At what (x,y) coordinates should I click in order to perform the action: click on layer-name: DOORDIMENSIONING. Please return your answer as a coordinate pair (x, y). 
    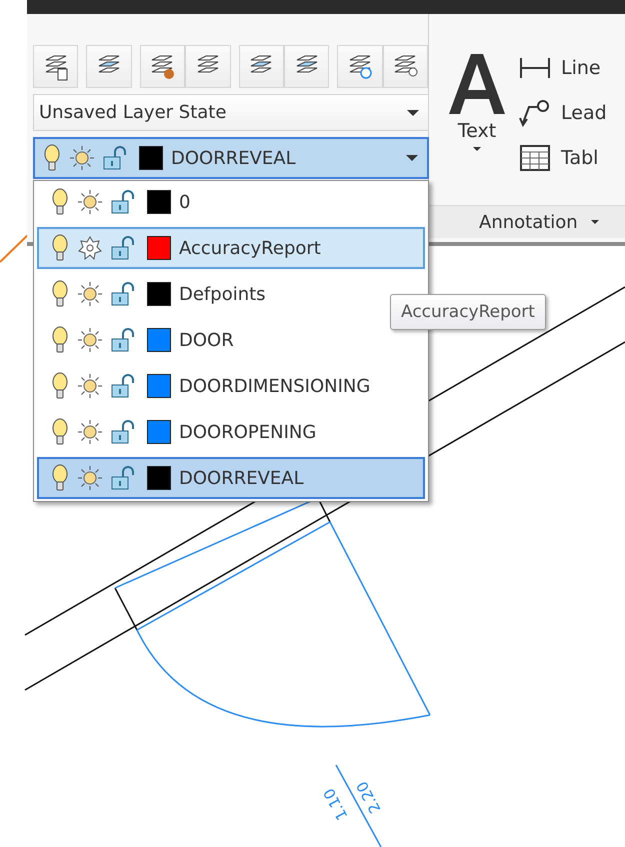
    Looking at the image, I should click on (274, 386).